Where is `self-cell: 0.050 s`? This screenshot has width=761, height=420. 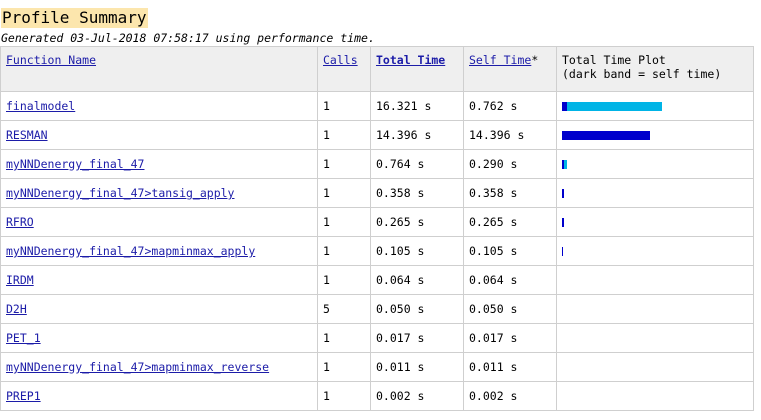 self-cell: 0.050 s is located at coordinates (510, 309).